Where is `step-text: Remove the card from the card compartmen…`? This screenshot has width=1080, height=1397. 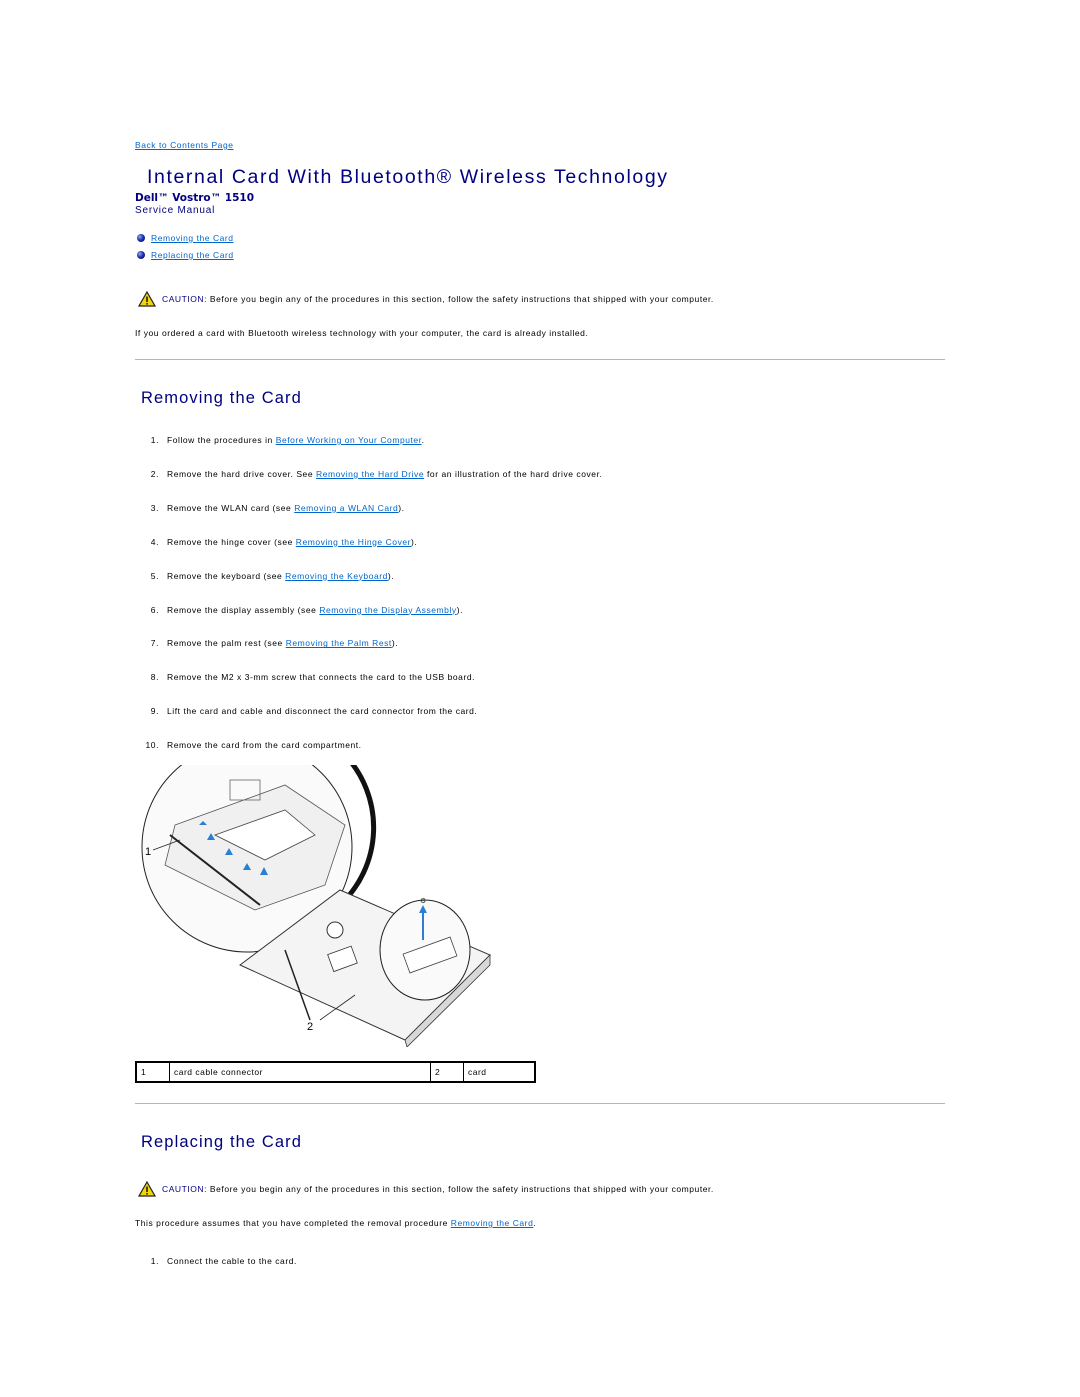
step-text: Remove the card from the card compartmen… is located at coordinates (264, 745).